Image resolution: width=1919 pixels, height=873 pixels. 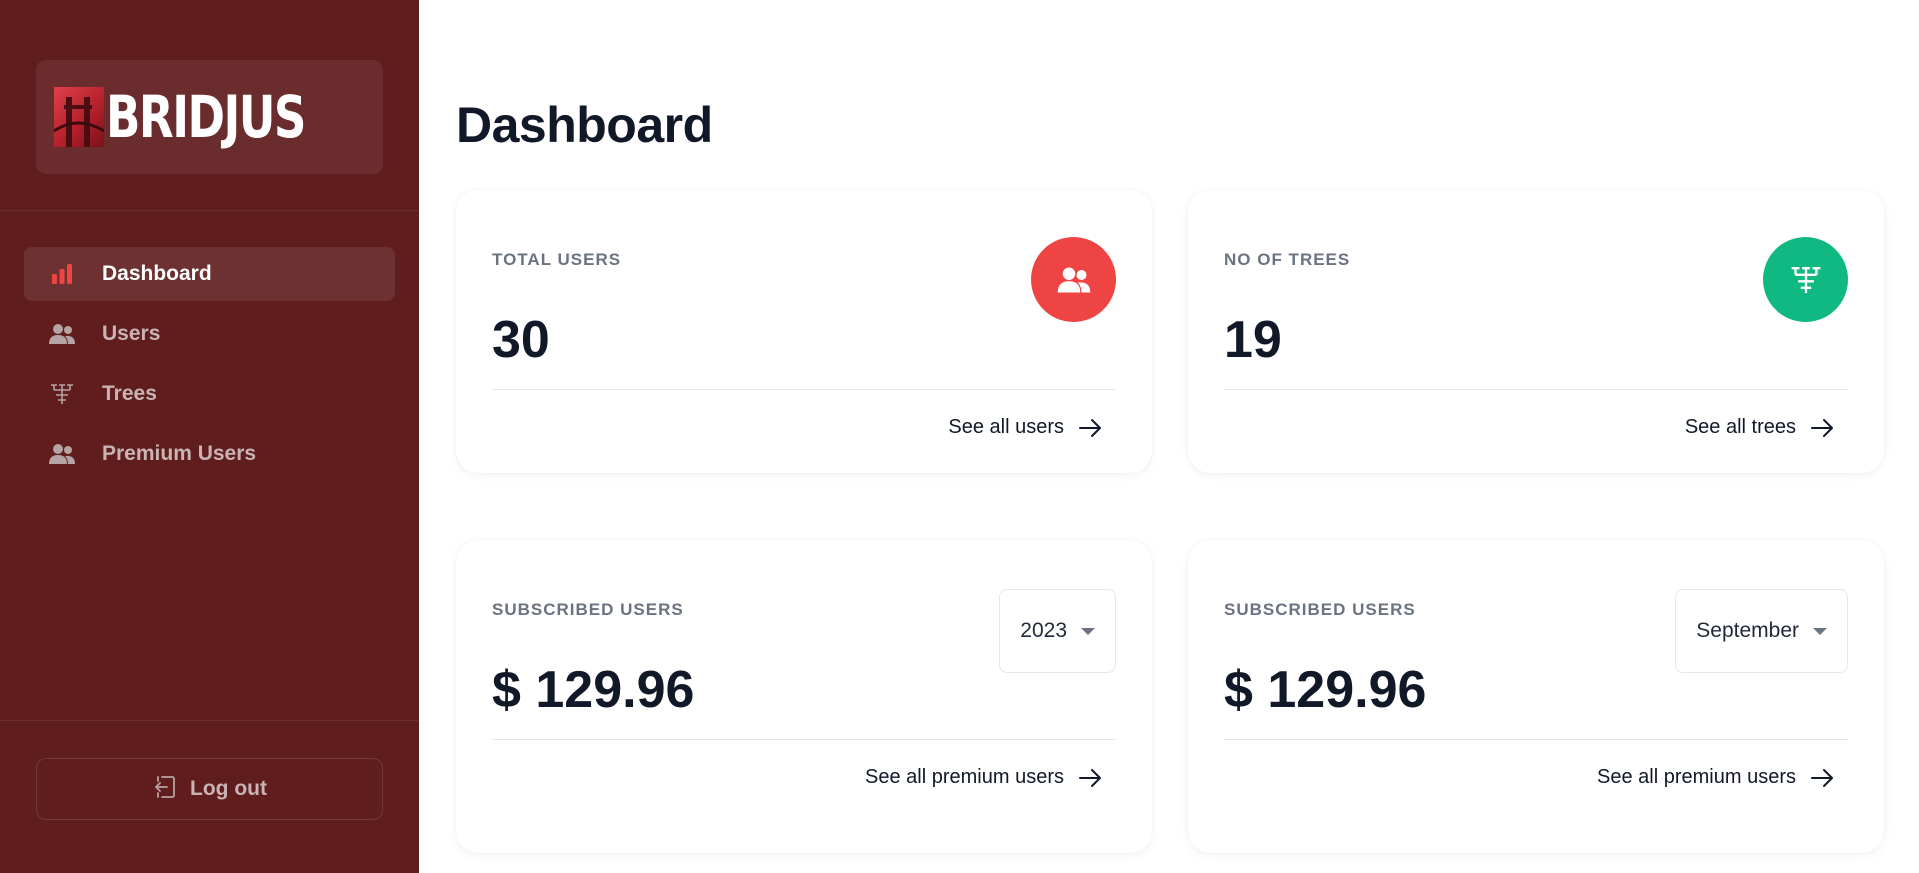 I want to click on see-all-users-link: See all users, so click(x=1025, y=427).